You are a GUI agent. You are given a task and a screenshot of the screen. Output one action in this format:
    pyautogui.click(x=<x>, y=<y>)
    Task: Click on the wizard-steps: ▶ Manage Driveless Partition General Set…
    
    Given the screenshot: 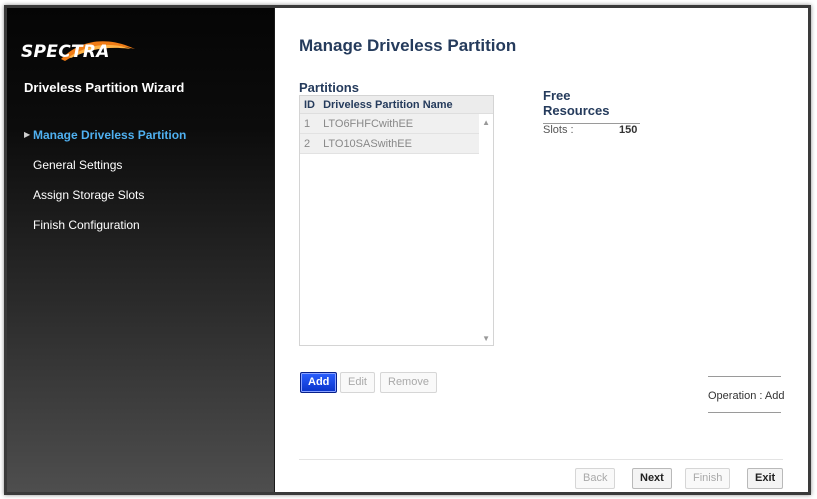 What is the action you would take?
    pyautogui.click(x=140, y=180)
    